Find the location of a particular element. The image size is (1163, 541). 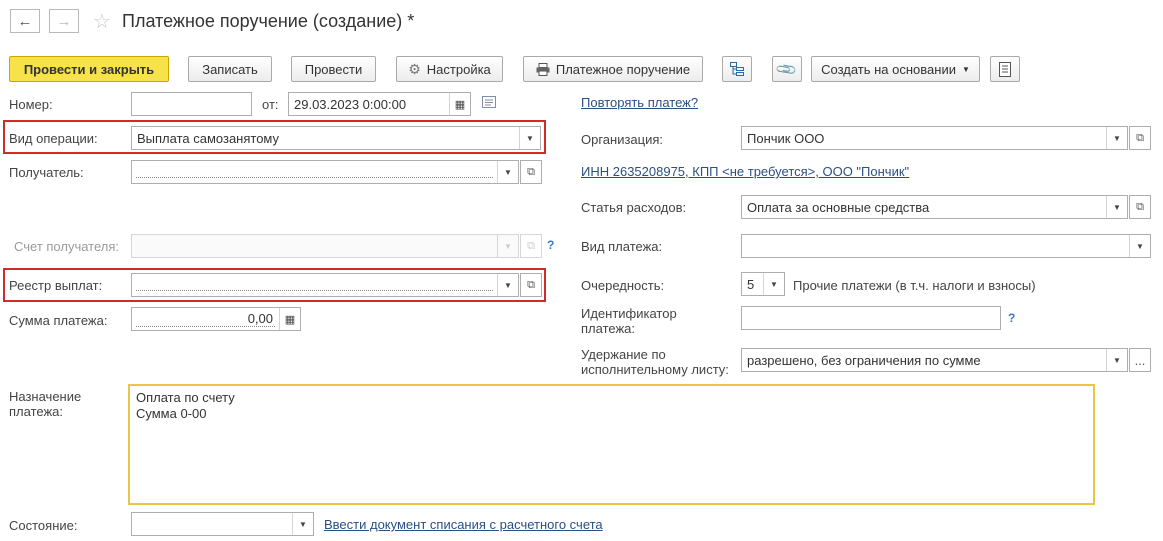

recipient-label: Получатель: is located at coordinates (46, 172).